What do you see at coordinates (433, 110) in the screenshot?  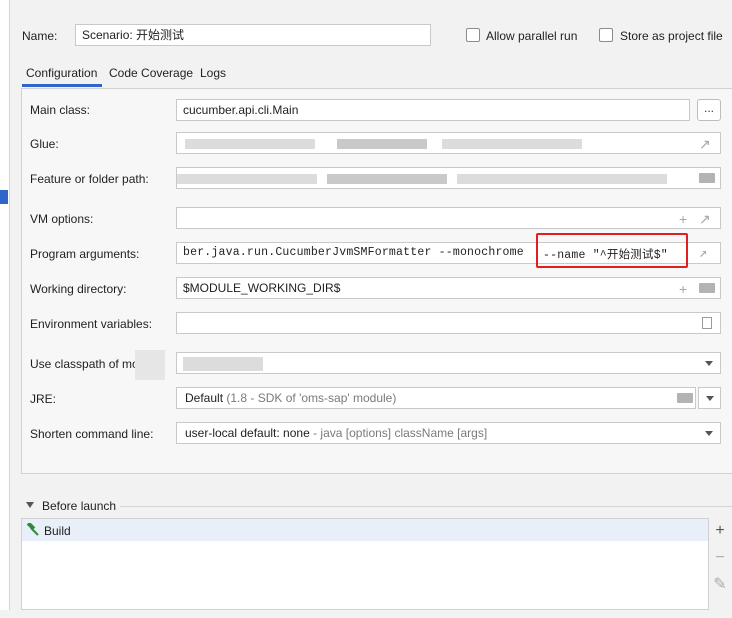 I see `main-class-input: cucumber.api.cli.Main` at bounding box center [433, 110].